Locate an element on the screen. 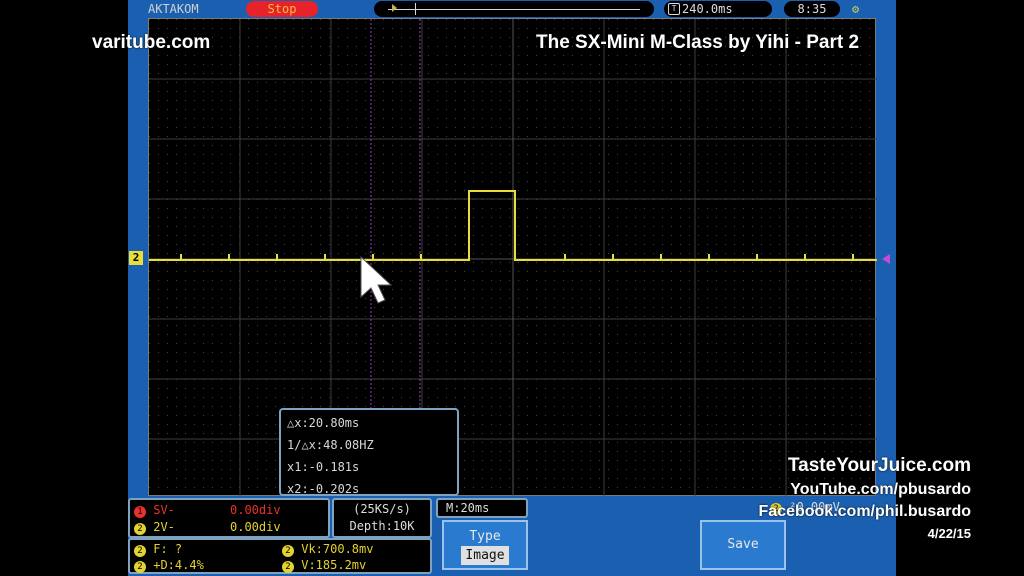 The width and height of the screenshot is (1024, 576). time-position-readout: T 240.0ms is located at coordinates (718, 9).